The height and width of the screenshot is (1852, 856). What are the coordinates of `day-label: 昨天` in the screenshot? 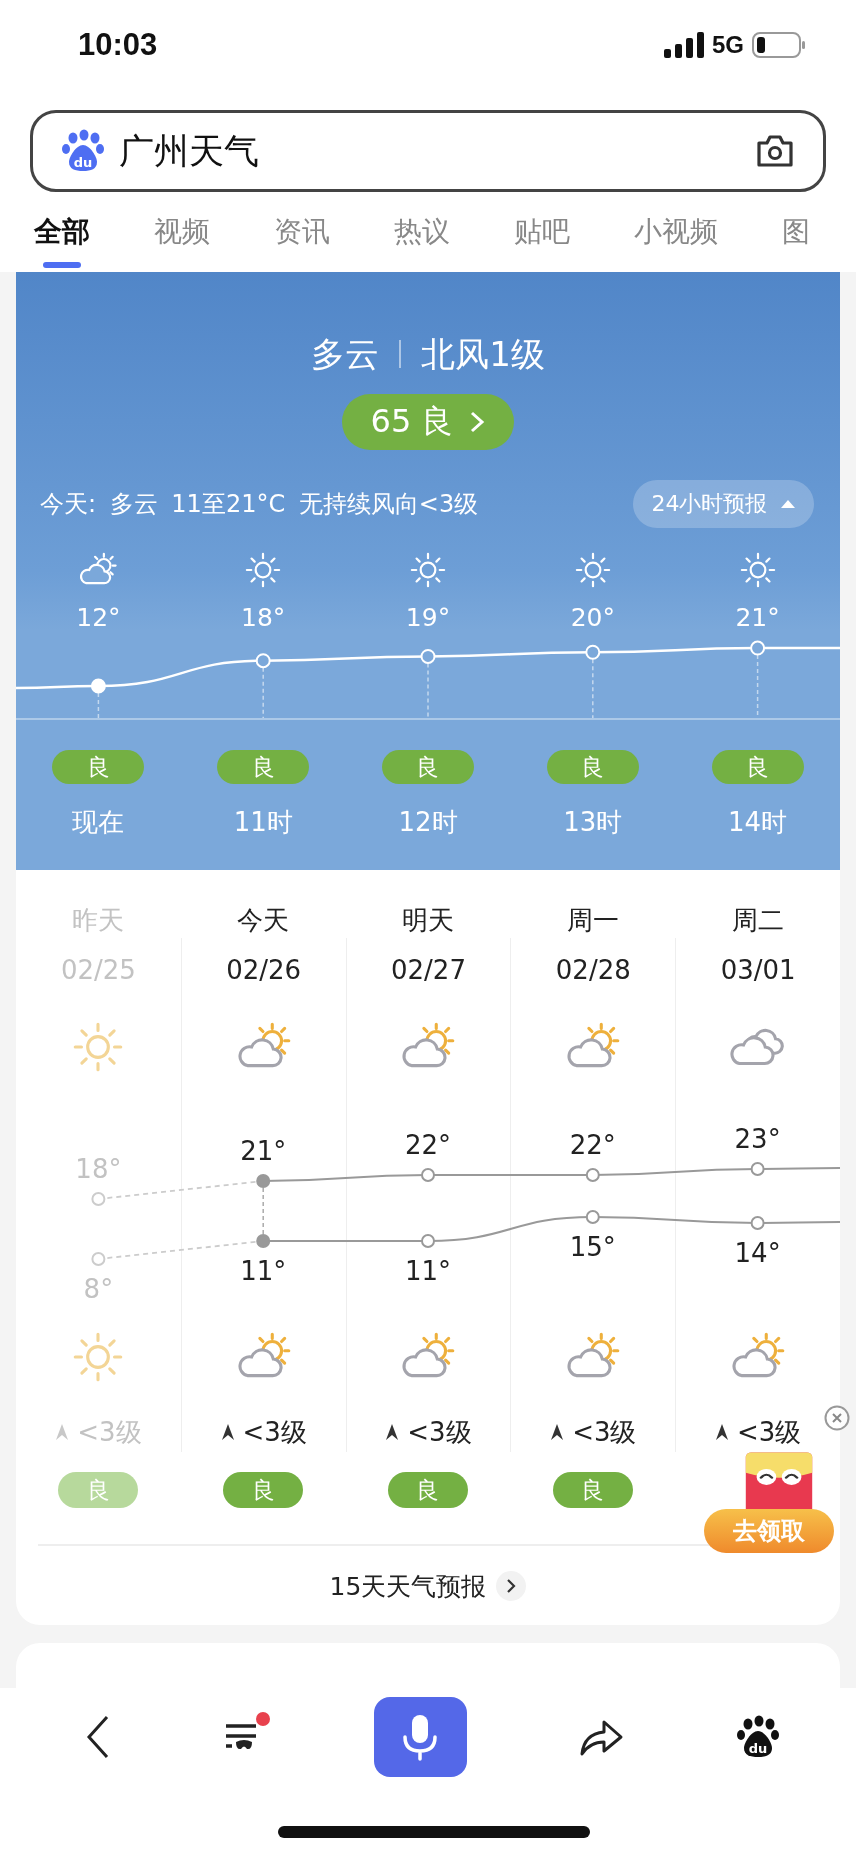 It's located at (98, 920).